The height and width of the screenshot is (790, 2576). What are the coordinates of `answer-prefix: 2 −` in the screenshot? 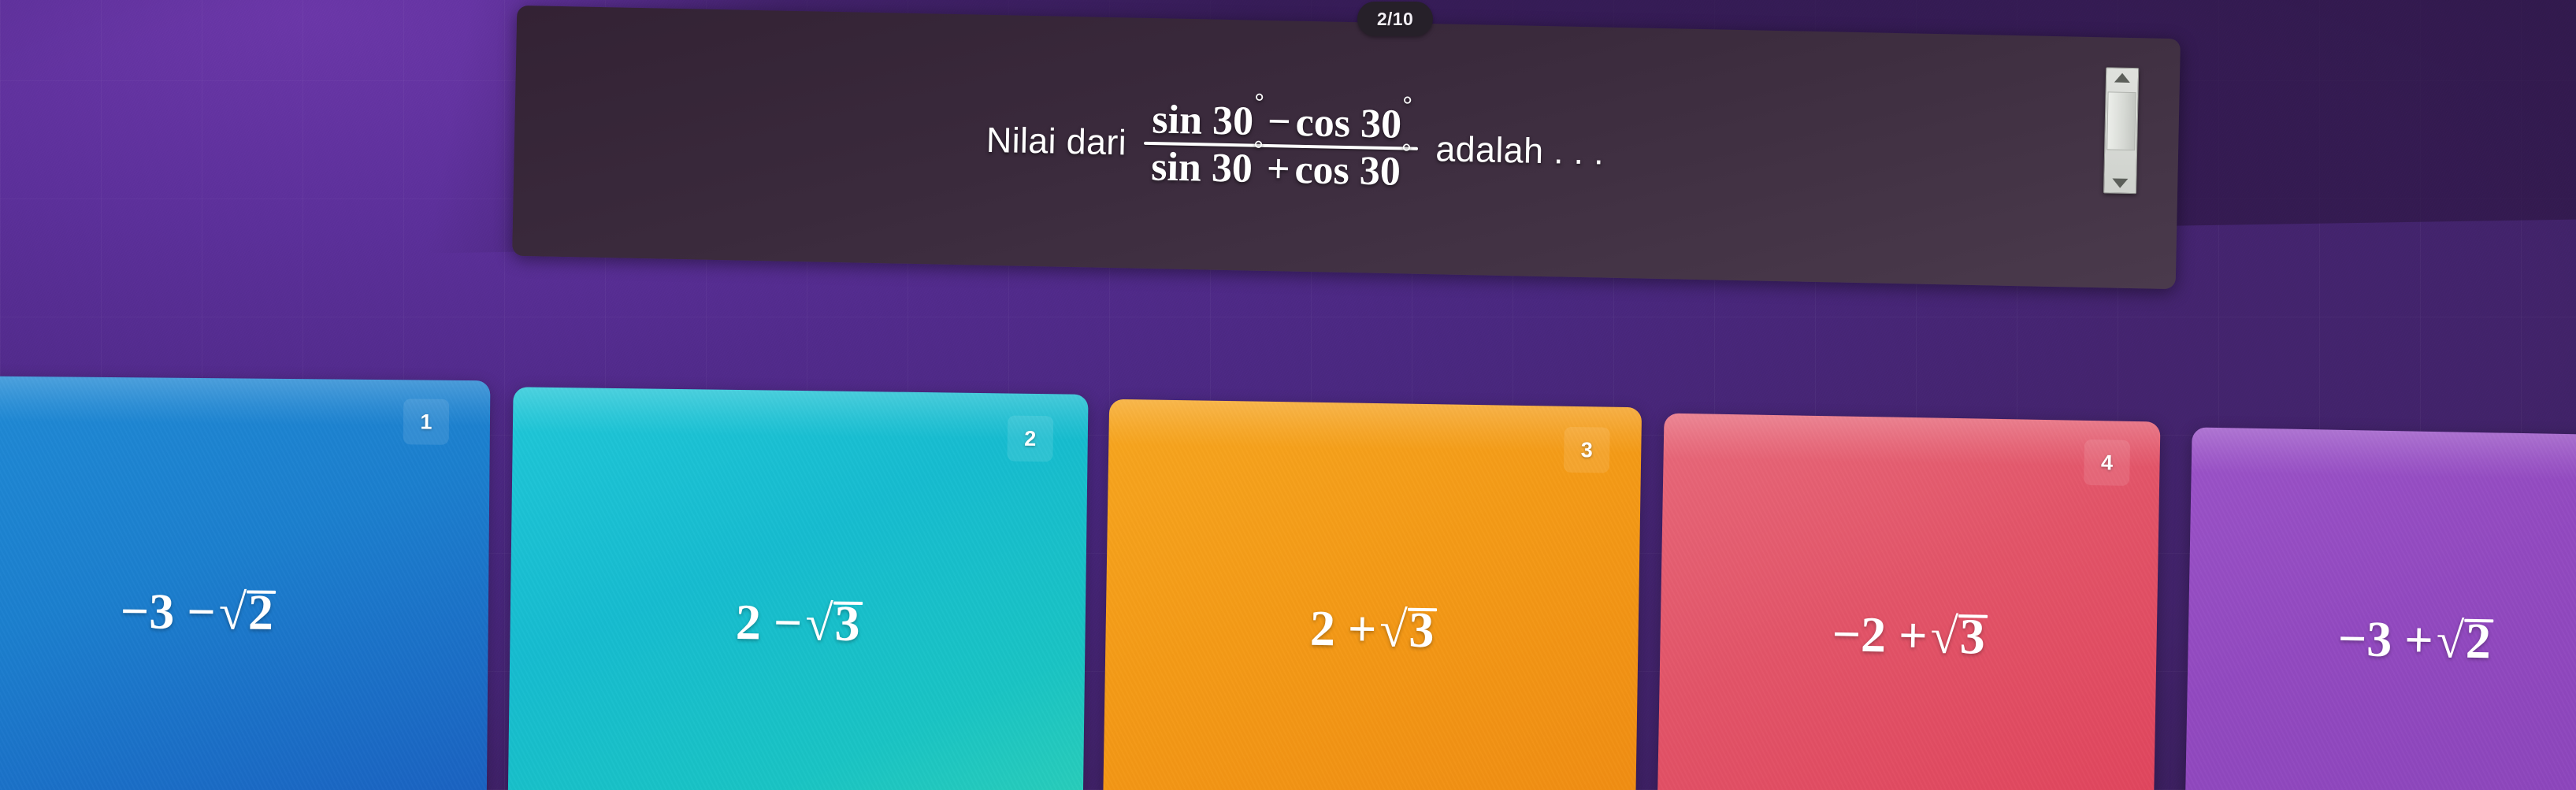 It's located at (769, 622).